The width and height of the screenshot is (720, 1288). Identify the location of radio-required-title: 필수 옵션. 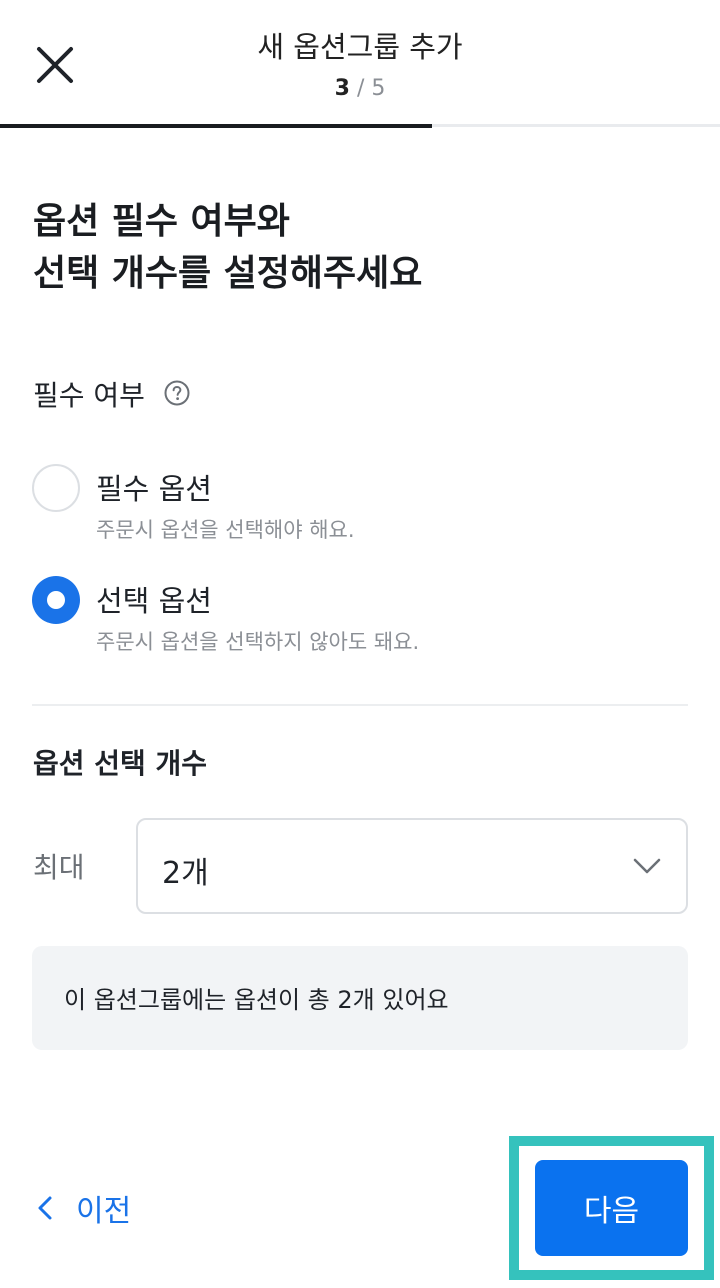
(154, 489).